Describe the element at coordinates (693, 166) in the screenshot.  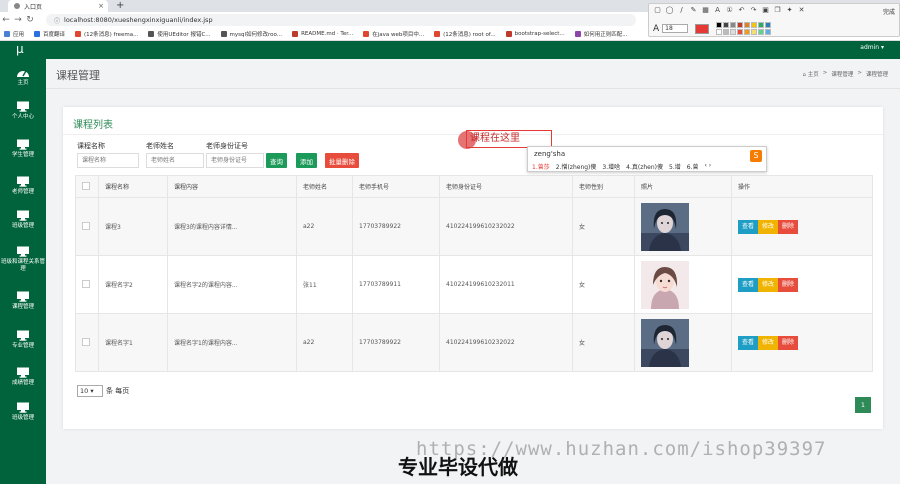
I see `ime-candidate: 6.曾` at that location.